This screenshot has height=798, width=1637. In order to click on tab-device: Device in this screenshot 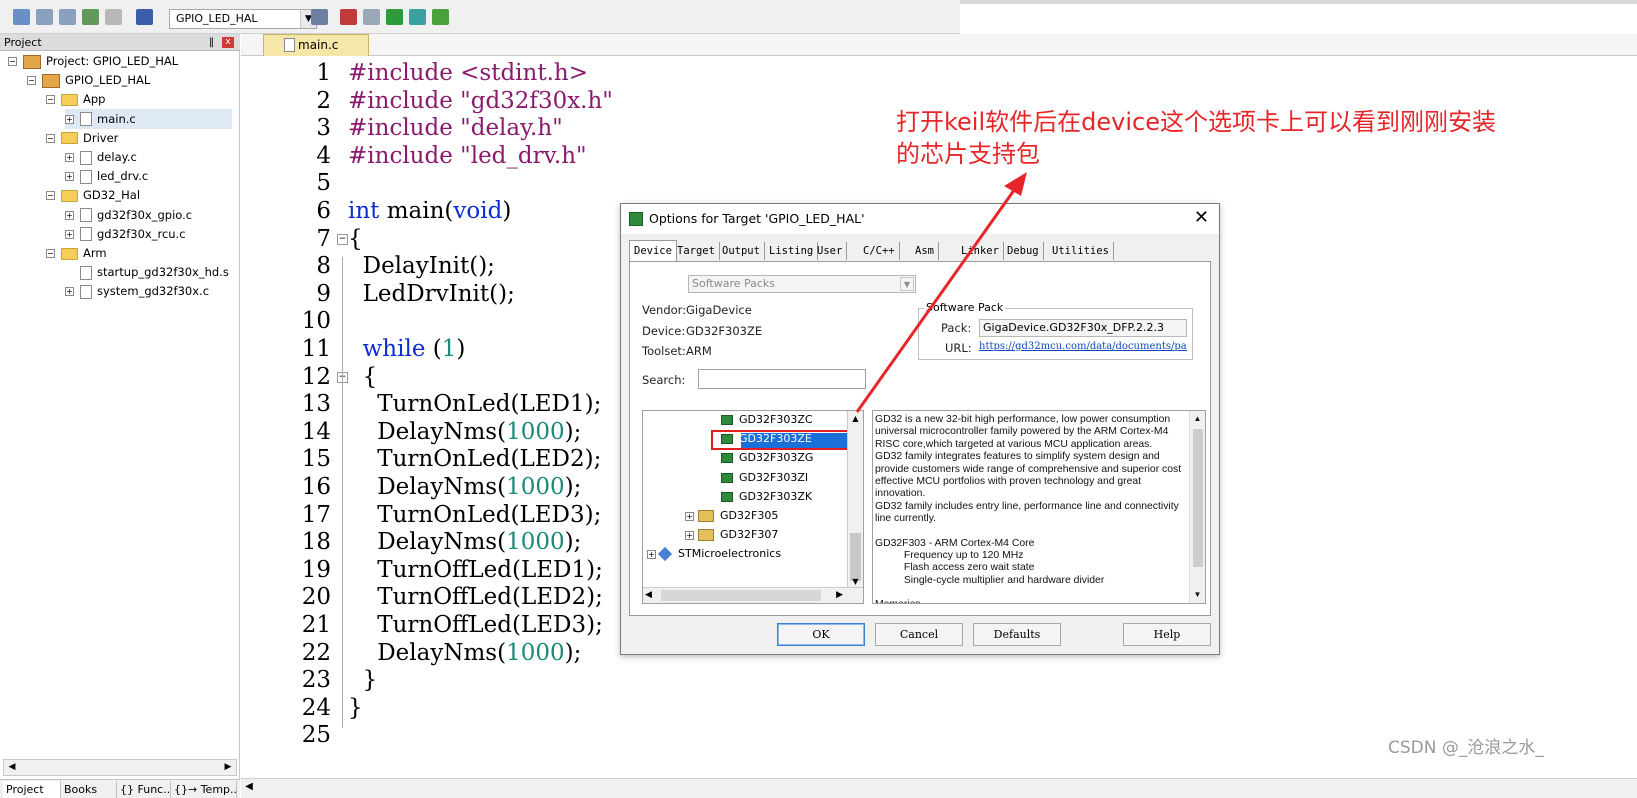, I will do `click(653, 251)`.